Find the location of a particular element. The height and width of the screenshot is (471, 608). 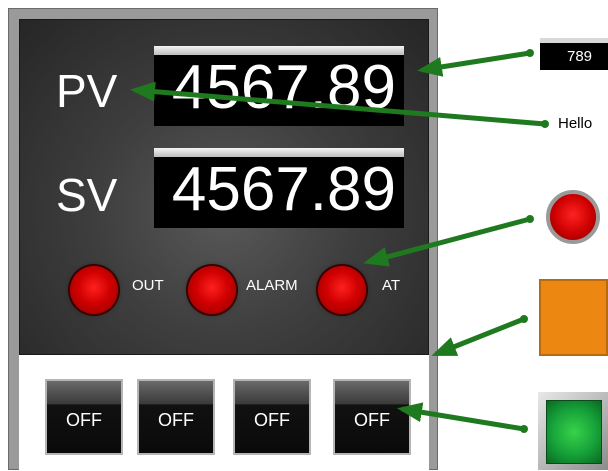

off-button-4: OFF is located at coordinates (372, 417).